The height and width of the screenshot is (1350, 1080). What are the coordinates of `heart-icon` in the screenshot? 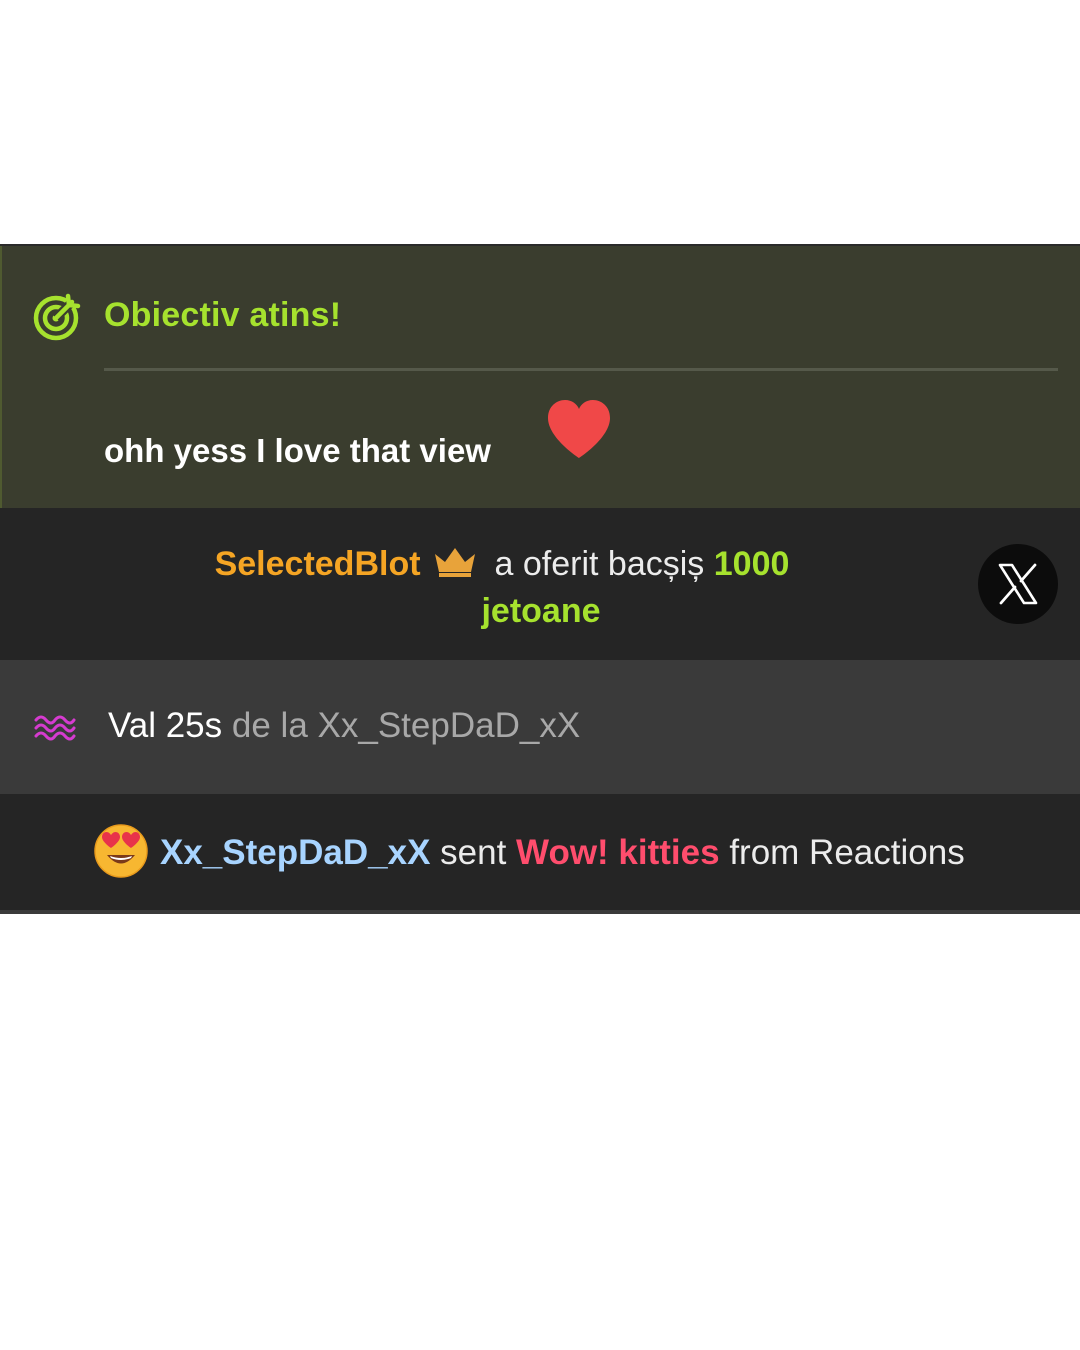 It's located at (579, 429).